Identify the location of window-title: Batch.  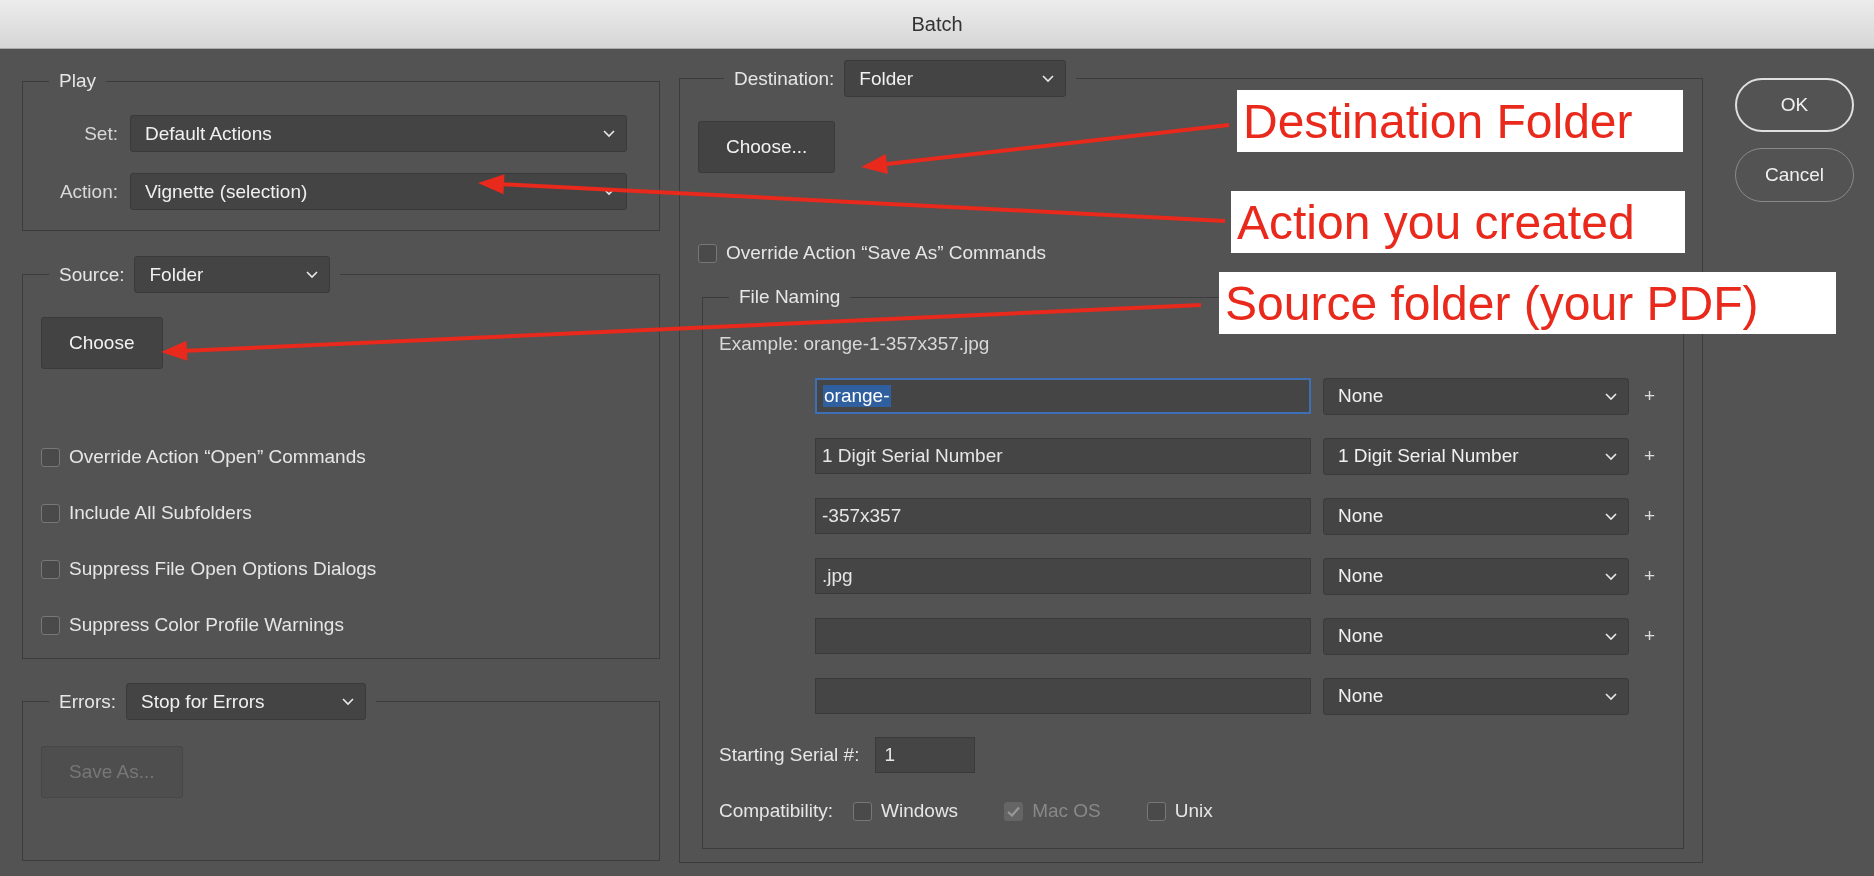
(937, 24).